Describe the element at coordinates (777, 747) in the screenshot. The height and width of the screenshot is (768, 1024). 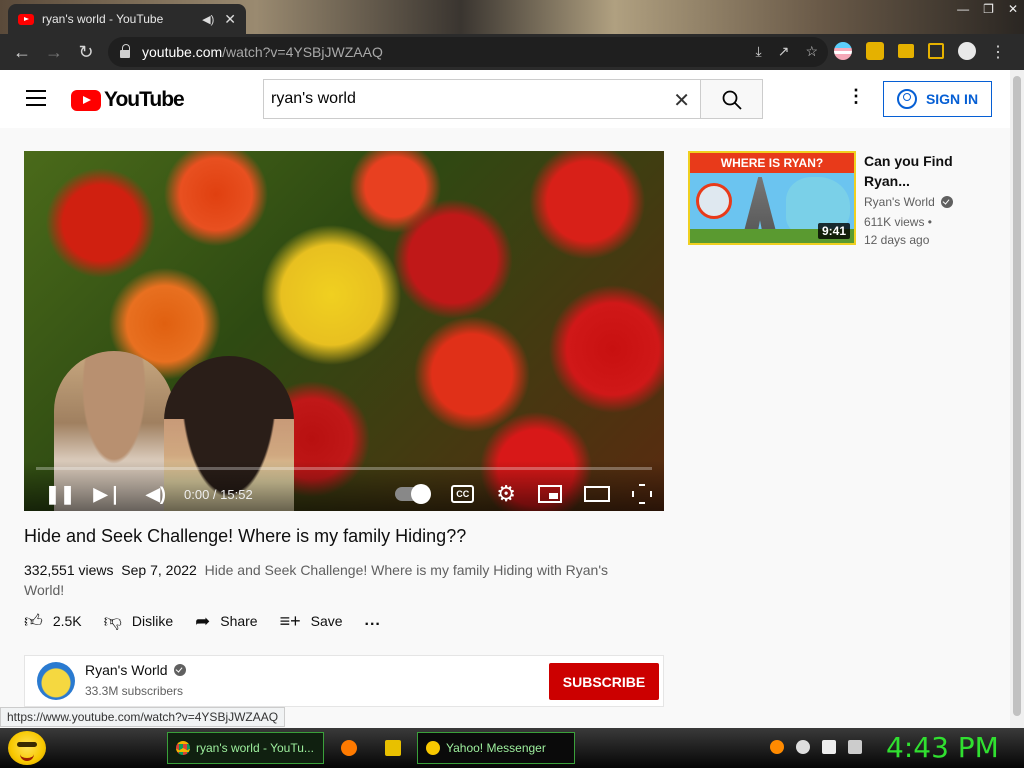
I see `search-tray-icon` at that location.